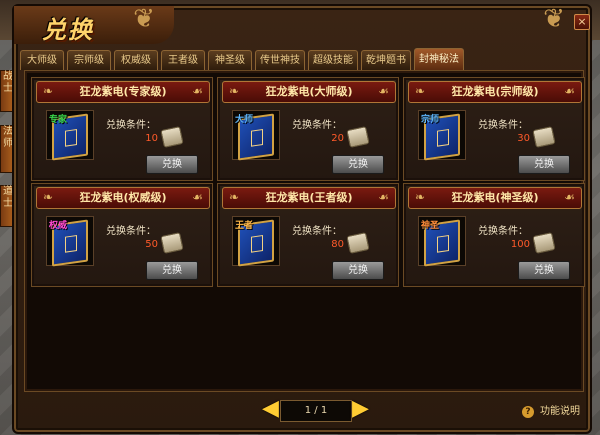 The height and width of the screenshot is (435, 600). I want to click on skill-book-icon: 专家, so click(70, 135).